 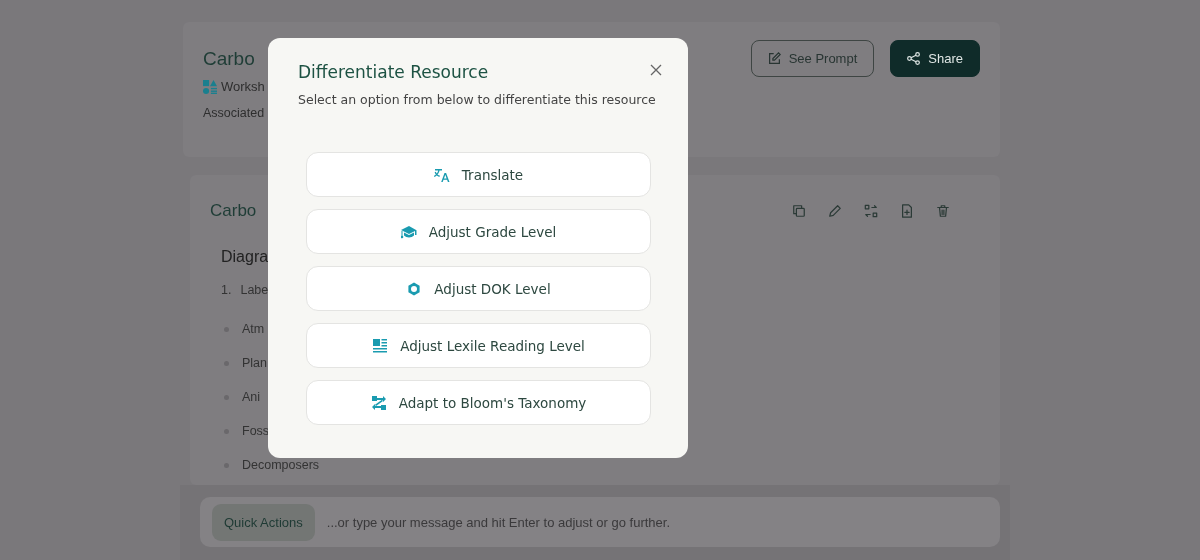 I want to click on trash-icon, so click(x=943, y=211).